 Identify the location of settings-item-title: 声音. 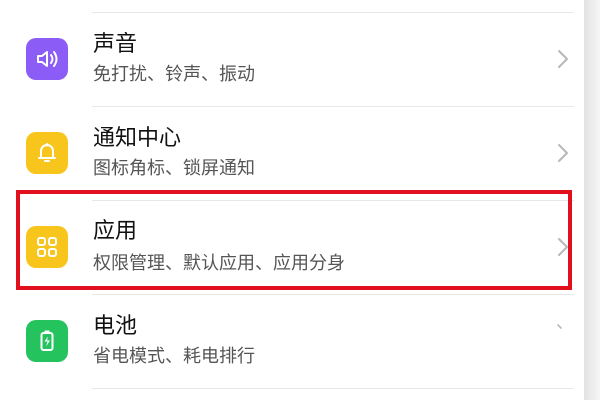
(115, 44).